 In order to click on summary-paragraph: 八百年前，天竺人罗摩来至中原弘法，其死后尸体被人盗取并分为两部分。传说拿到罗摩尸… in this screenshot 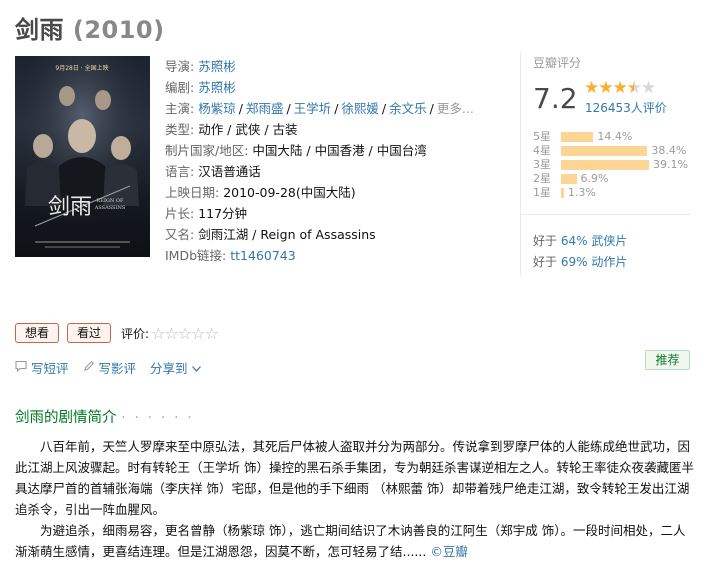, I will do `click(354, 478)`.